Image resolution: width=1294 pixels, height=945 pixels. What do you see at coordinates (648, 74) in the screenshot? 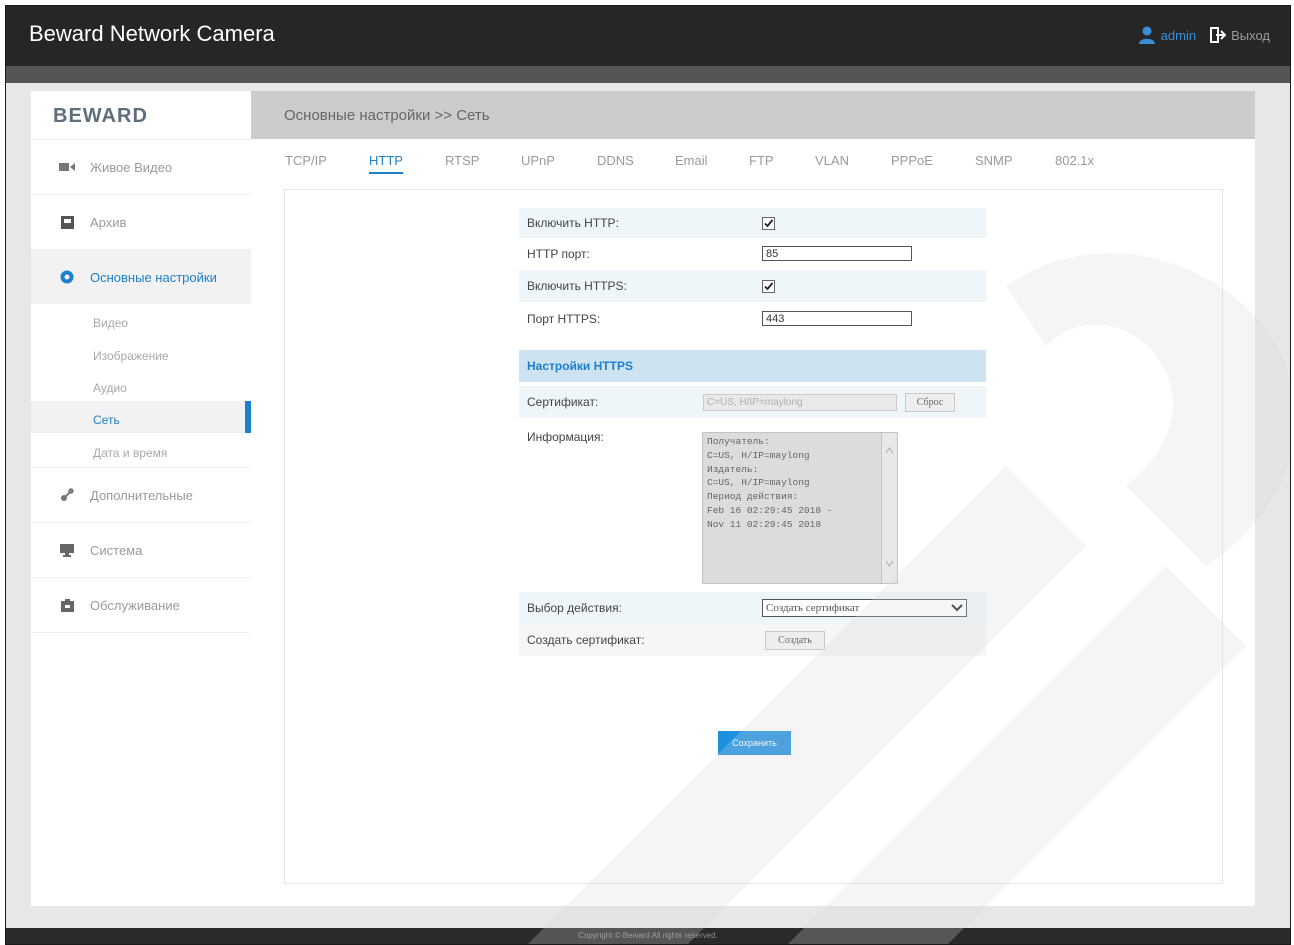
I see `top-strip` at bounding box center [648, 74].